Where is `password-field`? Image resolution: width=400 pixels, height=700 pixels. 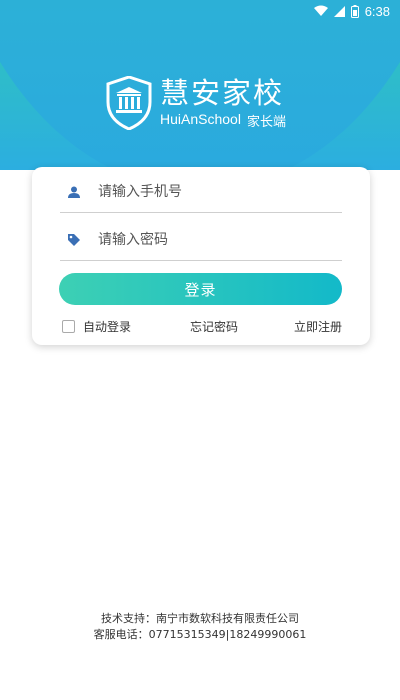
password-field is located at coordinates (201, 240).